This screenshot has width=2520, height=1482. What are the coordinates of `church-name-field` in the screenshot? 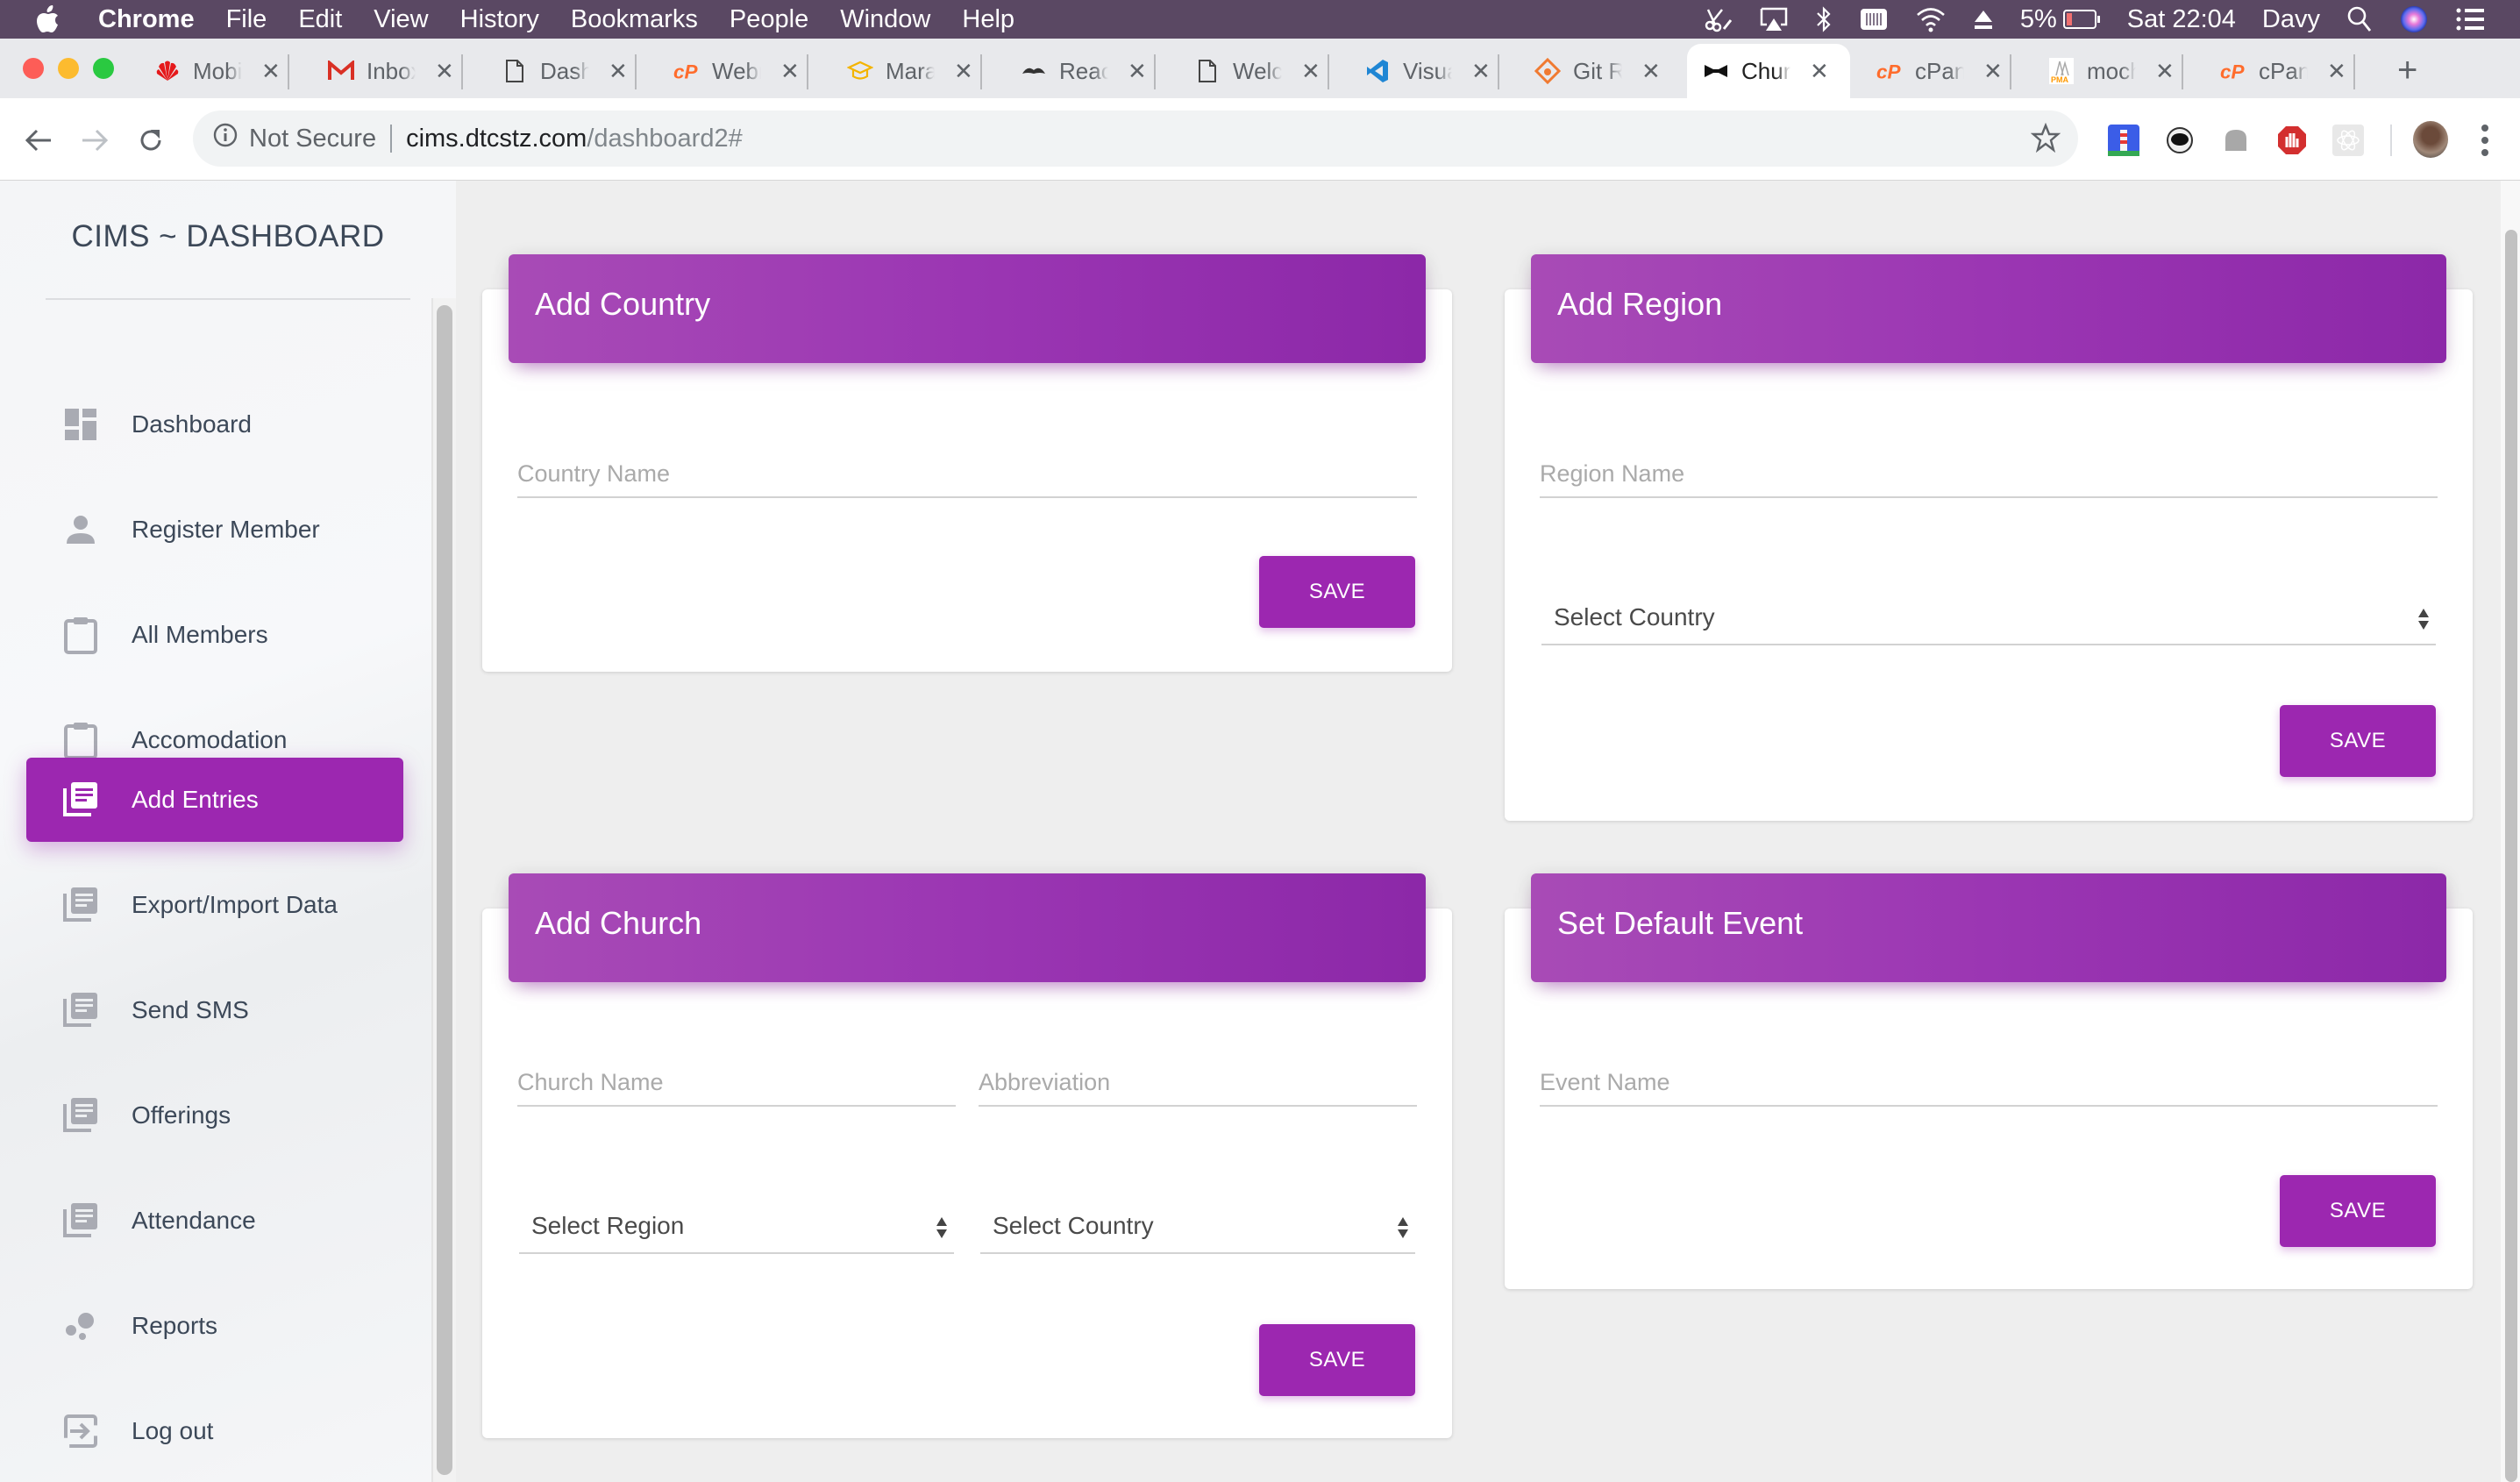 It's located at (736, 1080).